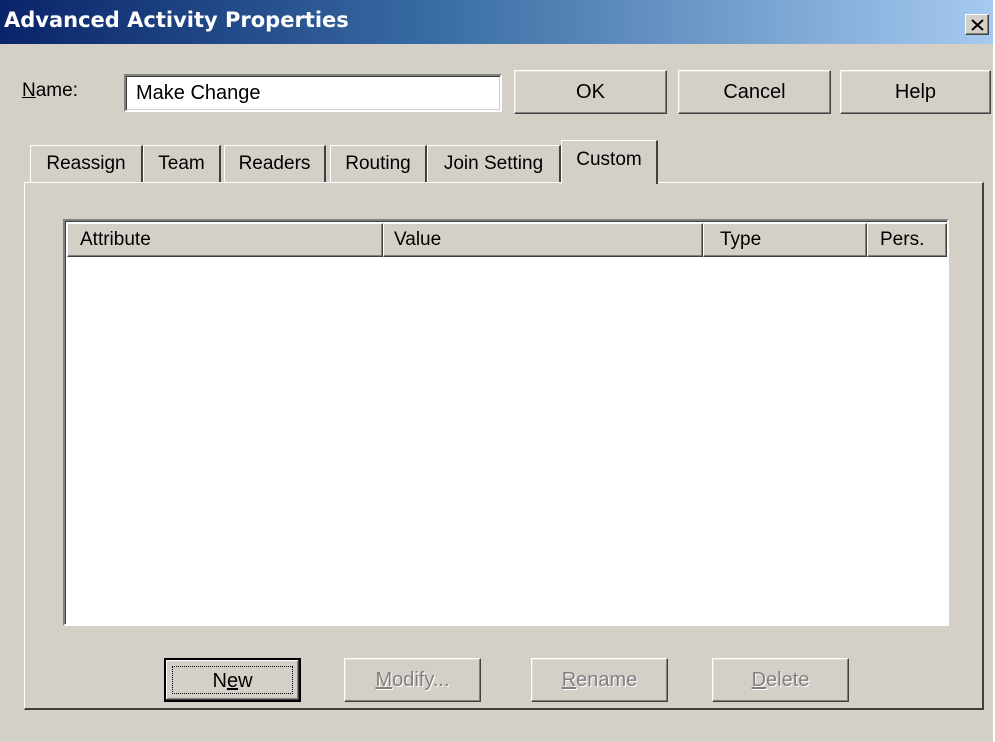 The width and height of the screenshot is (995, 742). Describe the element at coordinates (225, 240) in the screenshot. I see `column-header-attribute: Attribute` at that location.